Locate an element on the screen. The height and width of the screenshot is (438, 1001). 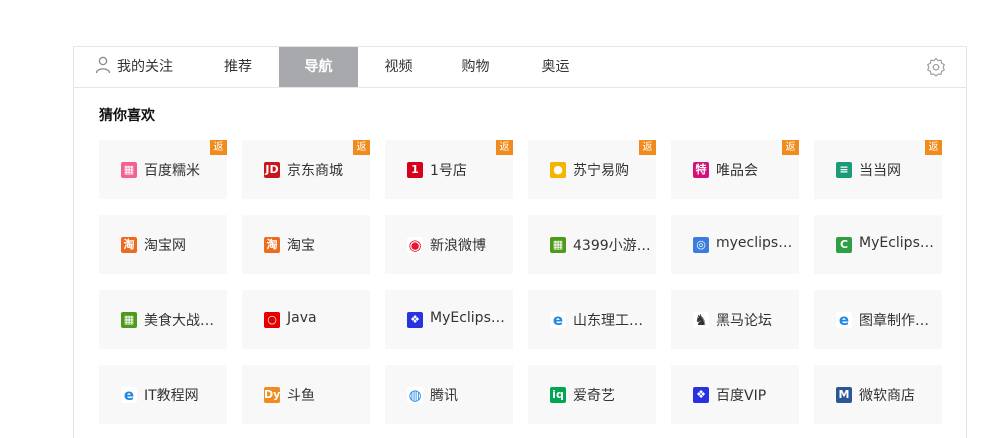
weibo-icon: ◉ is located at coordinates (415, 245).